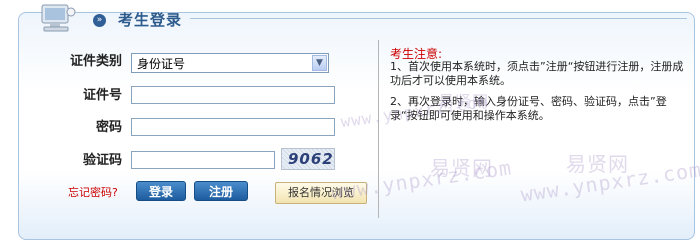 This screenshot has height=244, width=700. I want to click on panel-header: » 考生登录, so click(350, 17).